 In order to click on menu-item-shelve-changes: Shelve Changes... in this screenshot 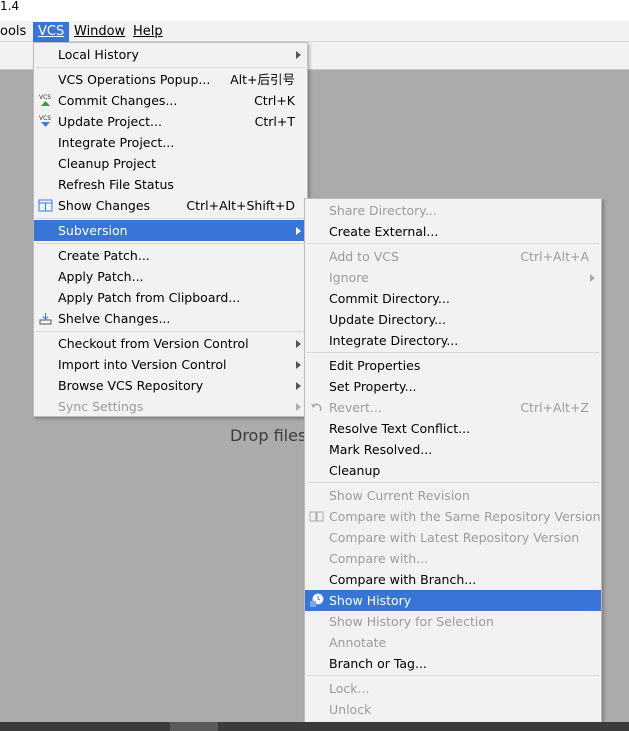, I will do `click(170, 318)`.